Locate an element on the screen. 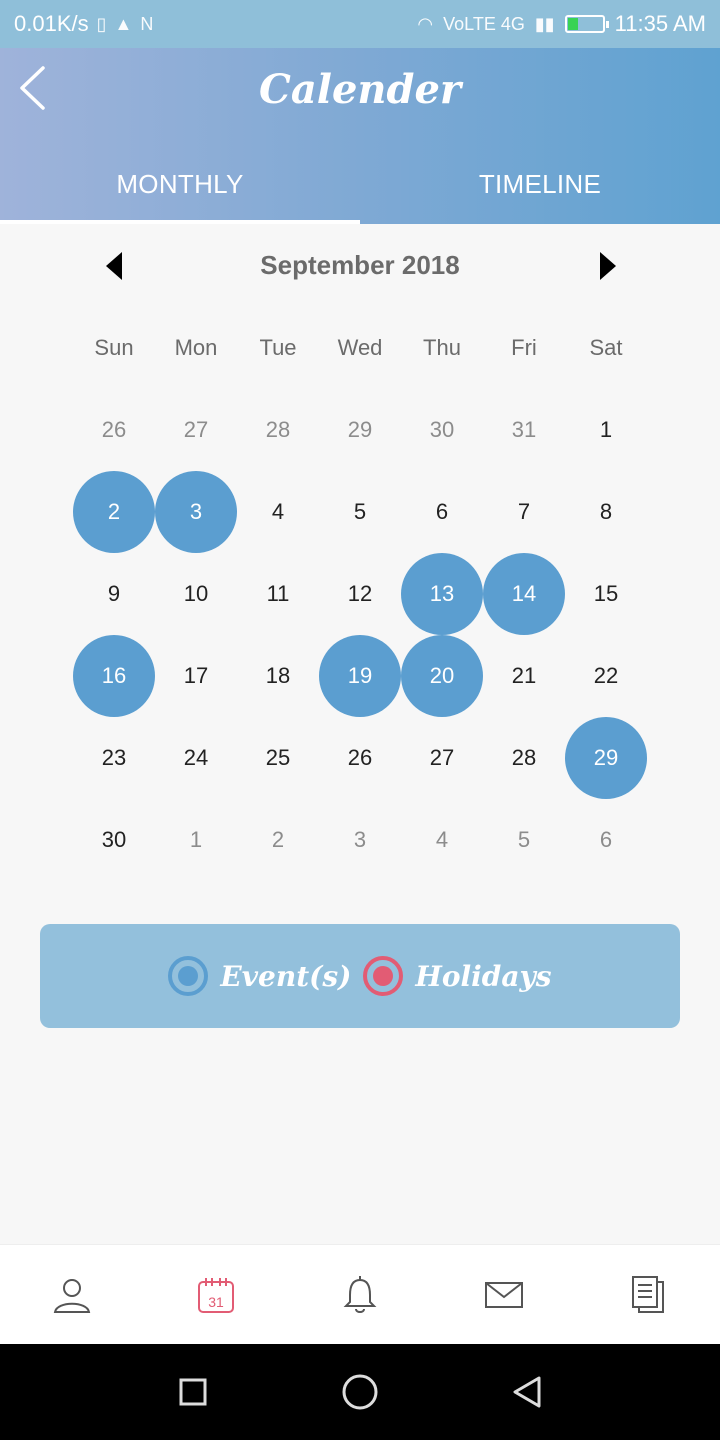 This screenshot has height=1440, width=720. bell-icon is located at coordinates (360, 1294).